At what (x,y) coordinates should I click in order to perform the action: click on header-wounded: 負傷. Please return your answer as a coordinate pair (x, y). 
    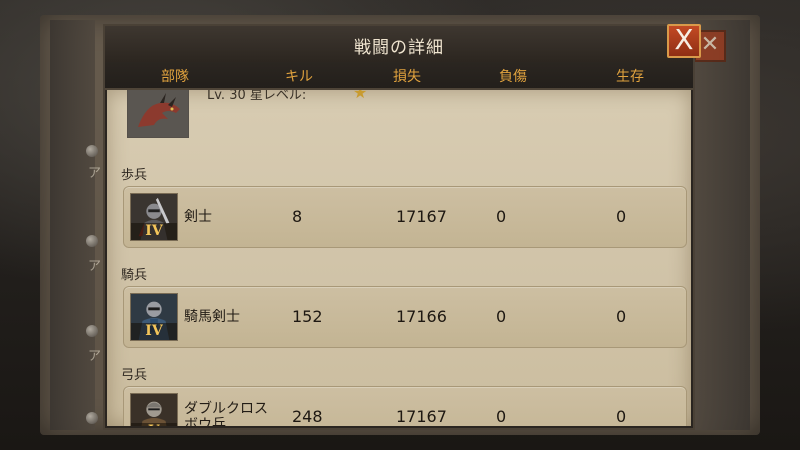
    Looking at the image, I should click on (513, 77).